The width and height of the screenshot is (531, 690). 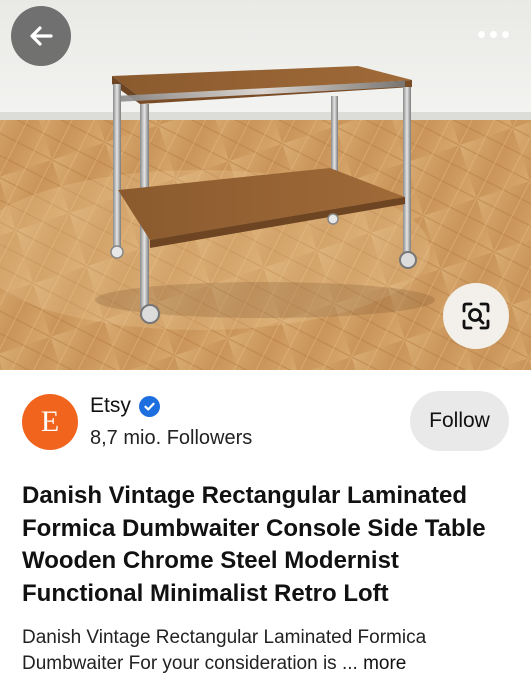 I want to click on back-button, so click(x=41, y=36).